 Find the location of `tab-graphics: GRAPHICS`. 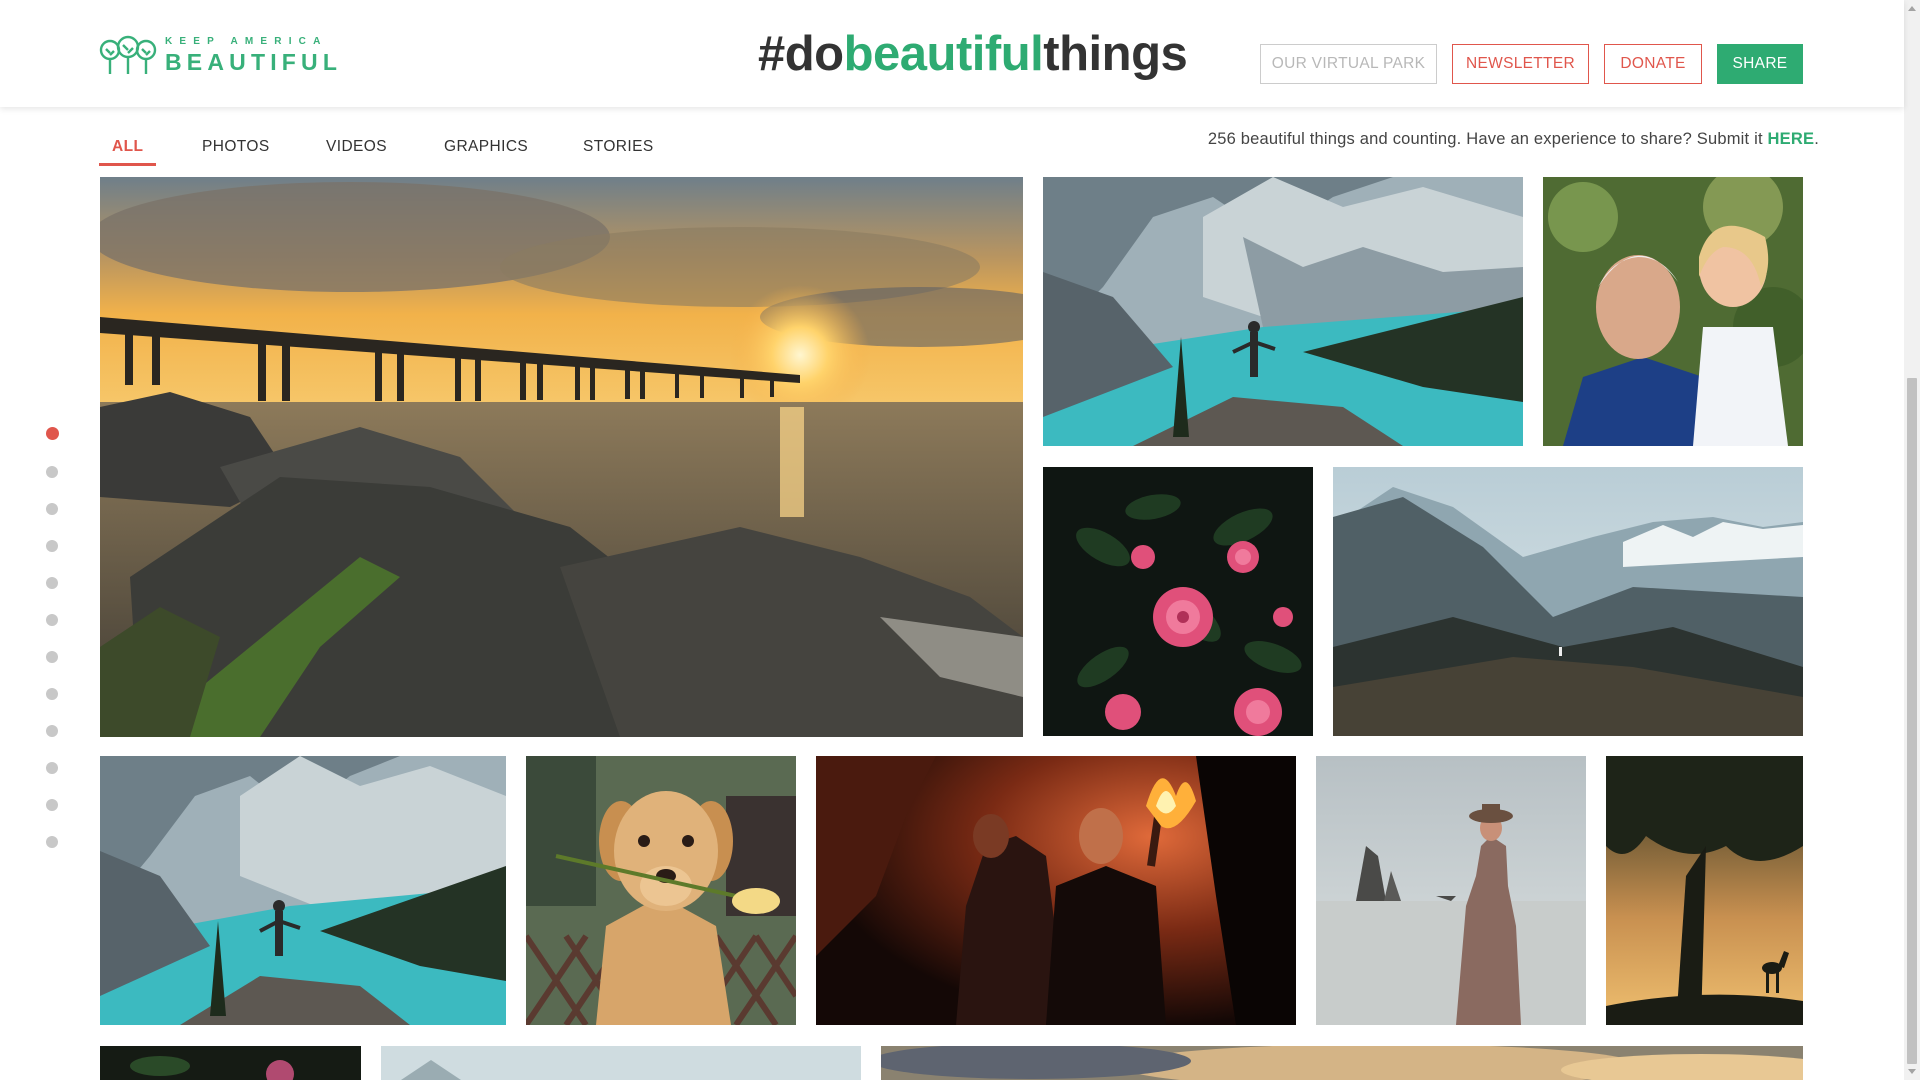

tab-graphics: GRAPHICS is located at coordinates (486, 149).